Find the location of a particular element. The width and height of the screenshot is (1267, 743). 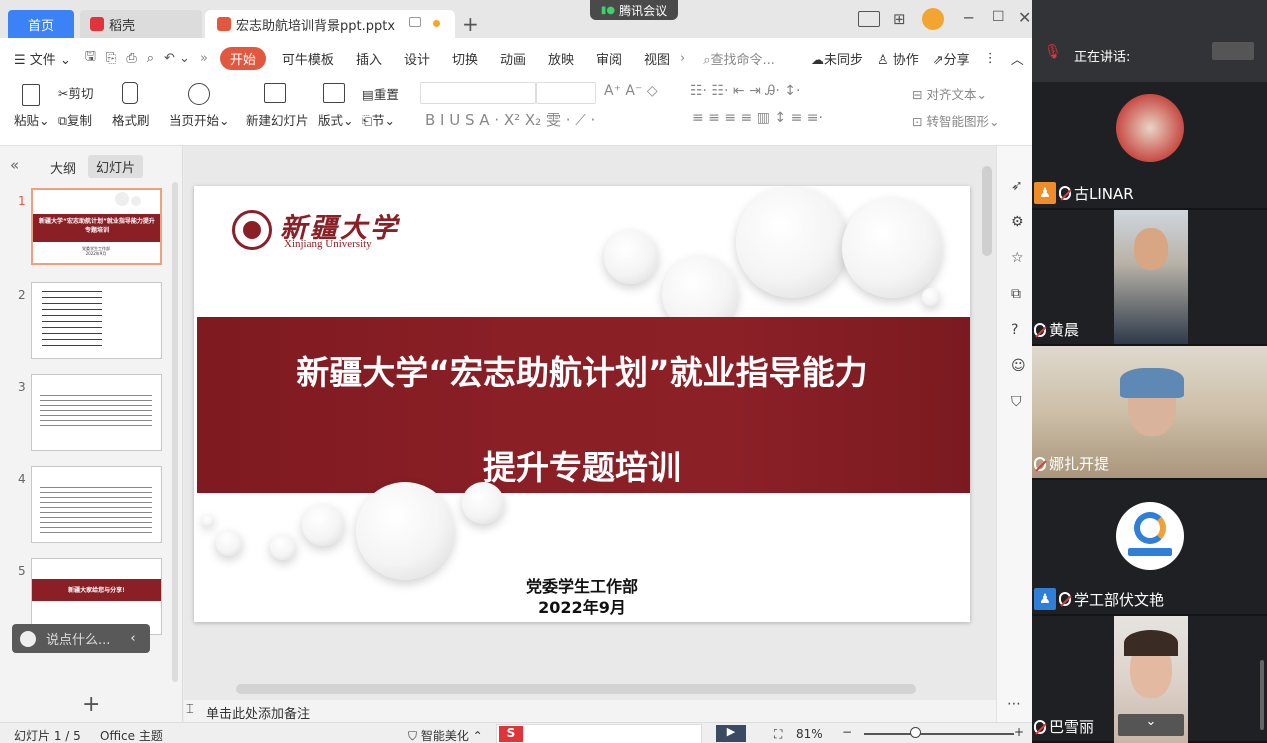

font-size-select is located at coordinates (566, 93).